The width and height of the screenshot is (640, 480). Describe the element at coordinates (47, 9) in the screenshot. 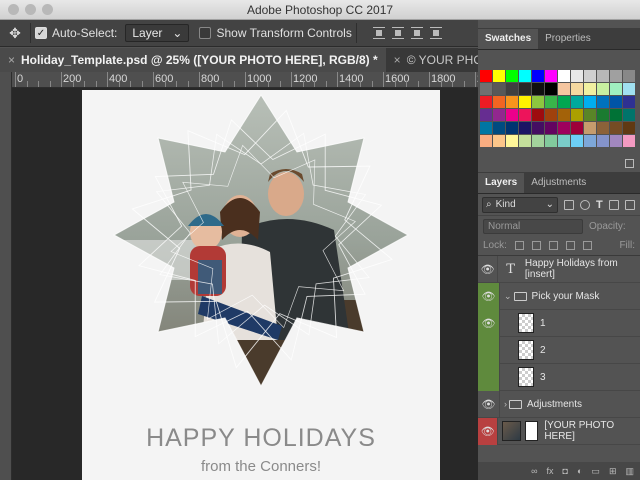

I see `zoom-window-button` at that location.